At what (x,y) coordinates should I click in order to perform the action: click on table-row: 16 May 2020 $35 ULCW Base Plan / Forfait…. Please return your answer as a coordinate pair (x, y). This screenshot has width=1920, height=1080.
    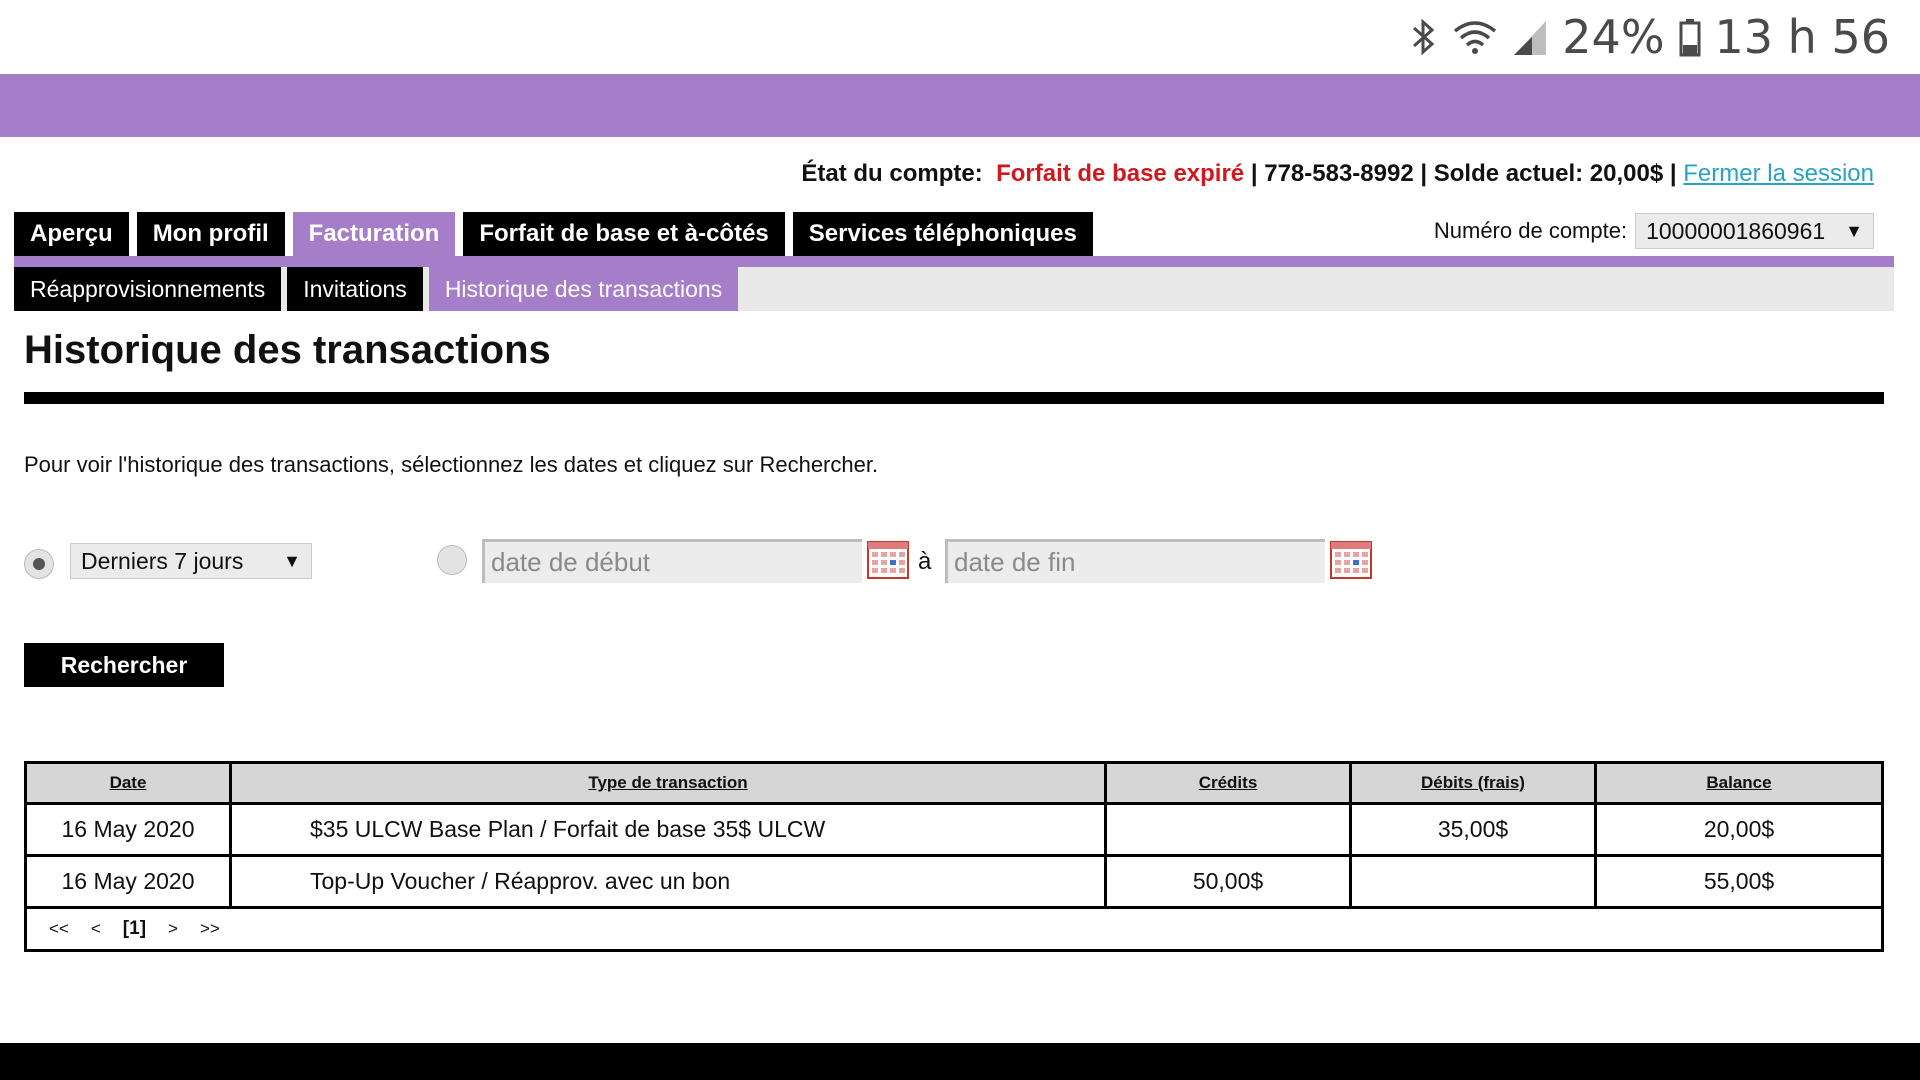
    Looking at the image, I should click on (954, 829).